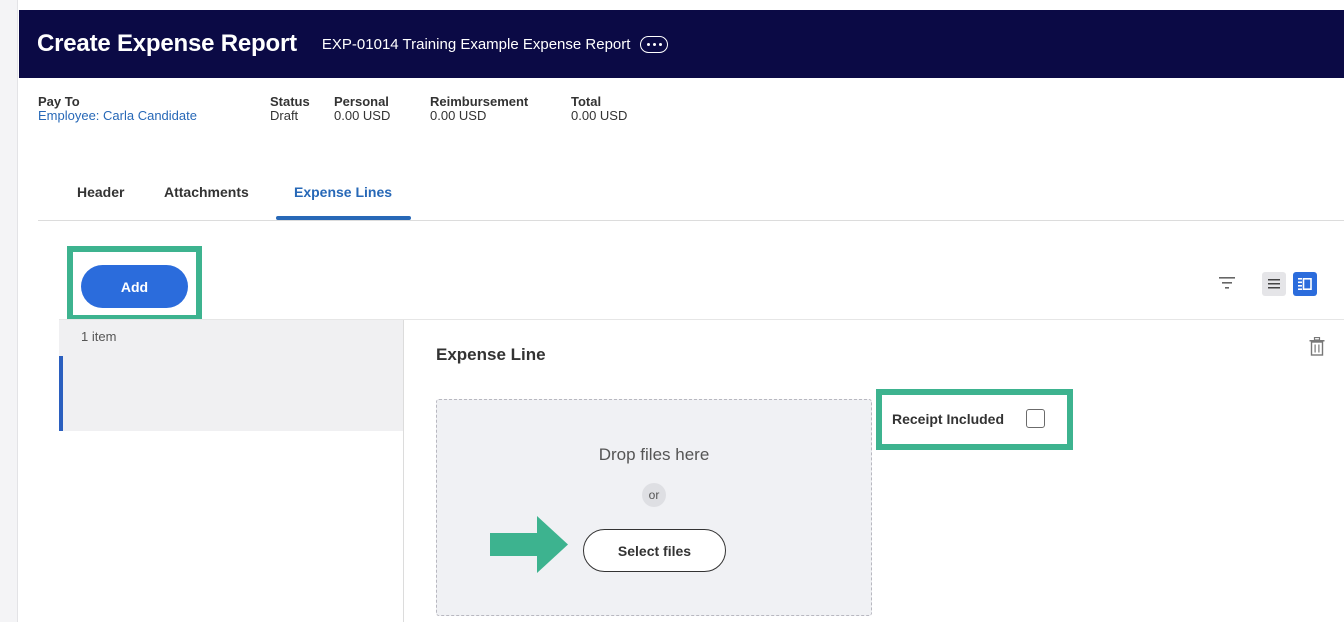 Image resolution: width=1344 pixels, height=622 pixels. I want to click on select-files-button: Select files, so click(654, 550).